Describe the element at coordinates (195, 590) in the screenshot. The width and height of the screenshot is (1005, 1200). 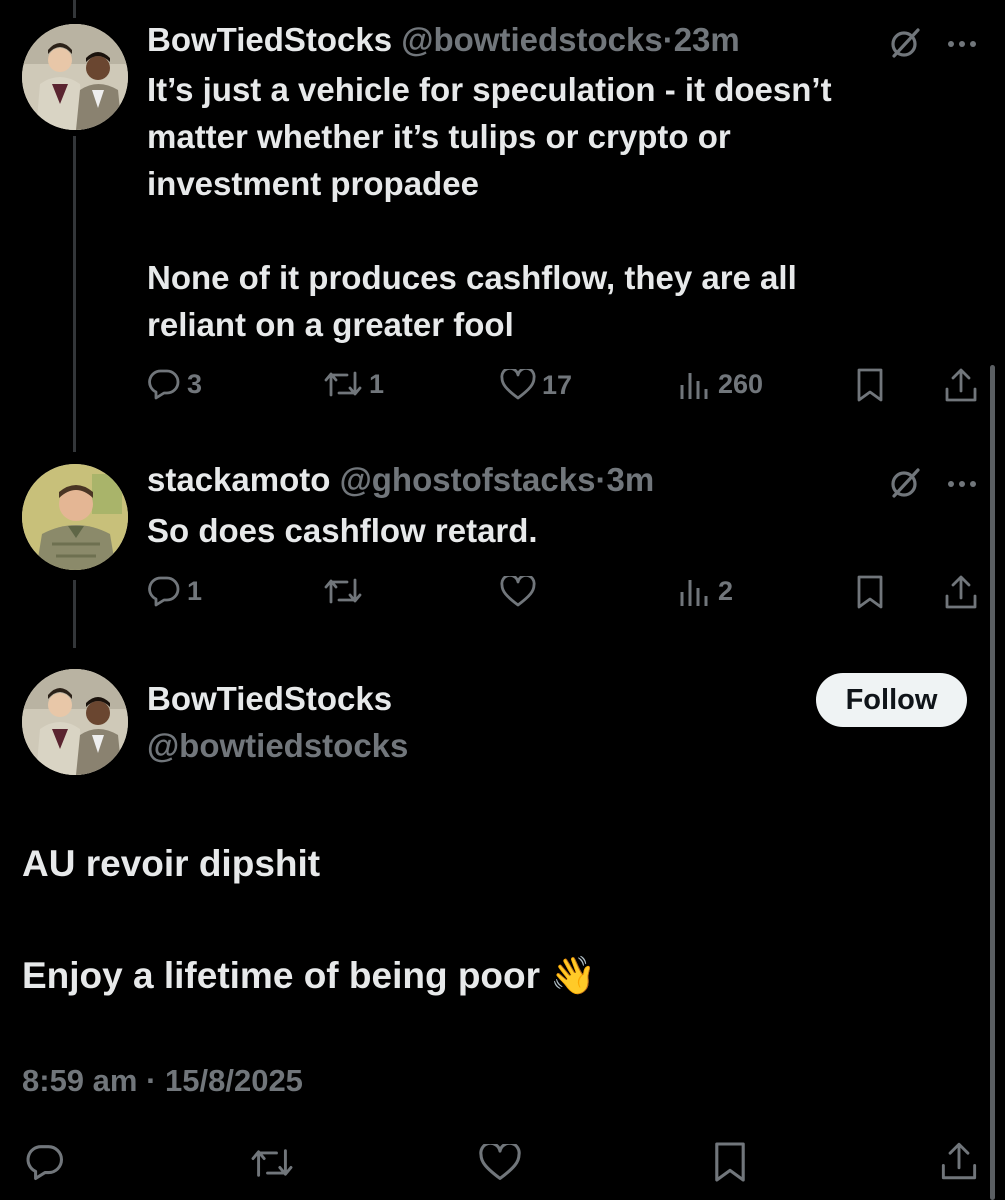
I see `reply-count: 1` at that location.